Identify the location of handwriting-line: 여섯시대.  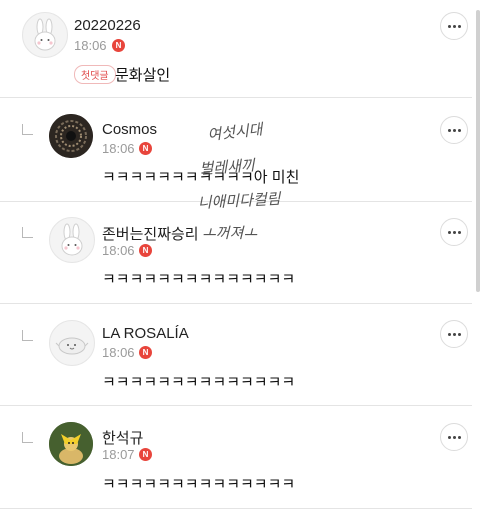
(236, 132).